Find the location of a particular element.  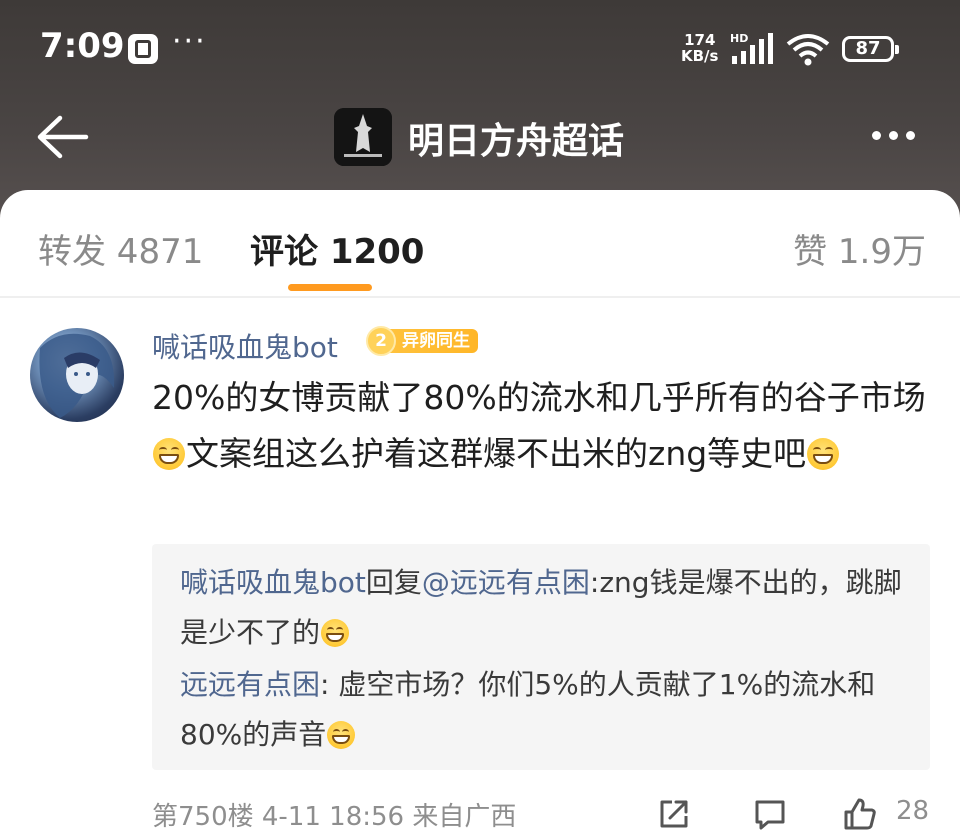

supertopic-logo is located at coordinates (363, 137).